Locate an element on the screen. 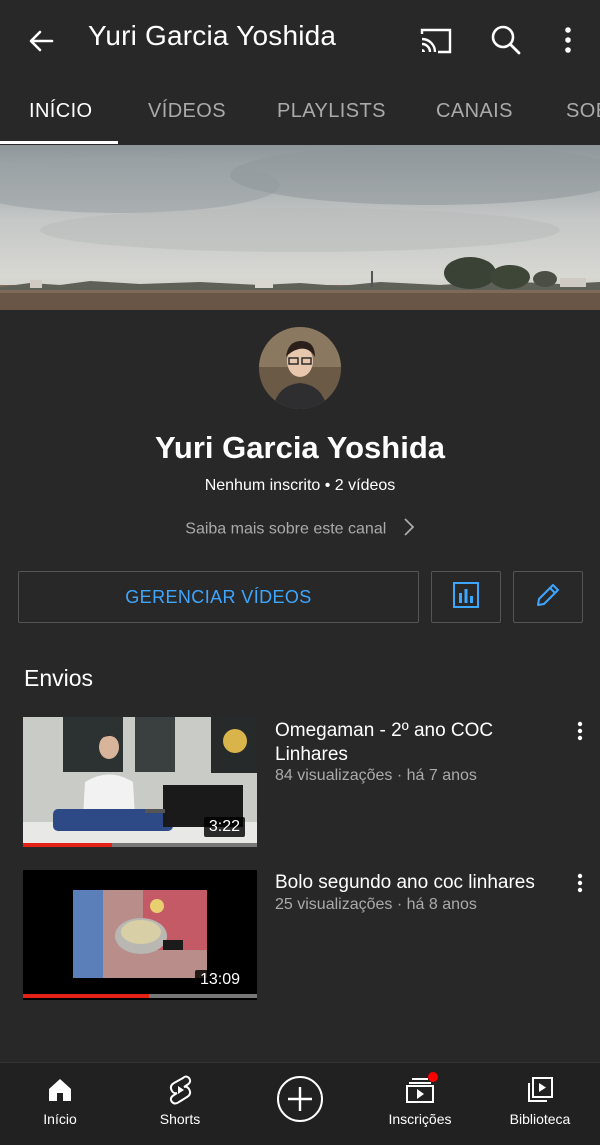 This screenshot has height=1145, width=600. video-duration: 3:22 is located at coordinates (224, 827).